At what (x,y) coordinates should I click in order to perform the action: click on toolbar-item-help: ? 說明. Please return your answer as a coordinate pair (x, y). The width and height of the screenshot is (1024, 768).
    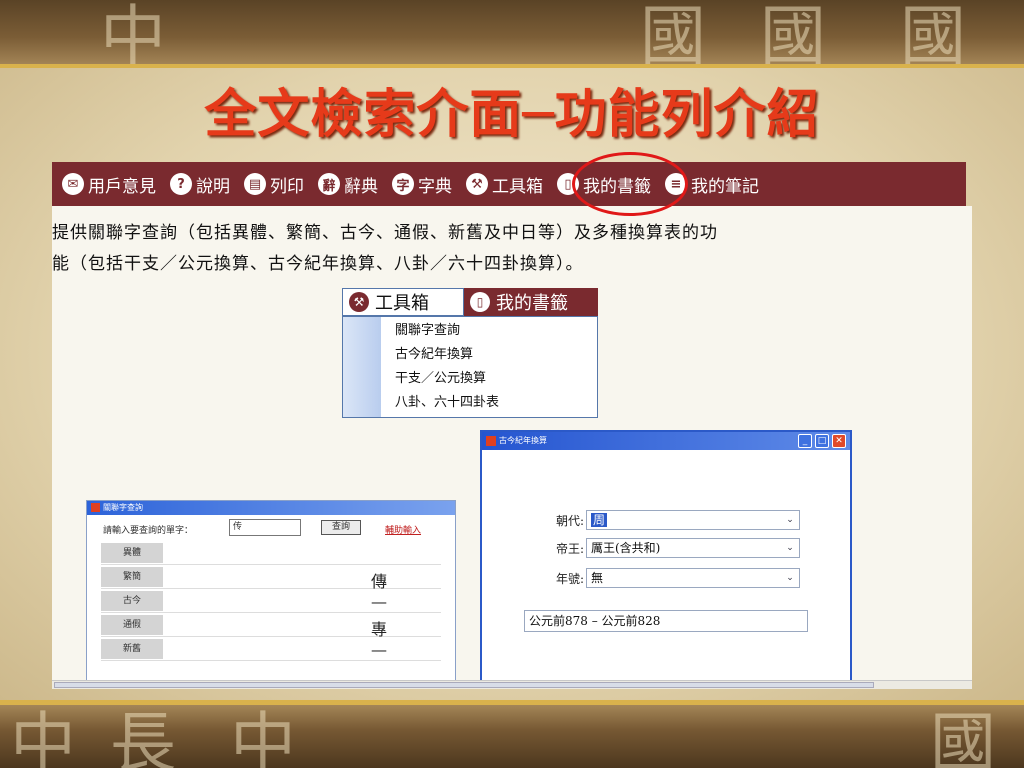
    Looking at the image, I should click on (200, 184).